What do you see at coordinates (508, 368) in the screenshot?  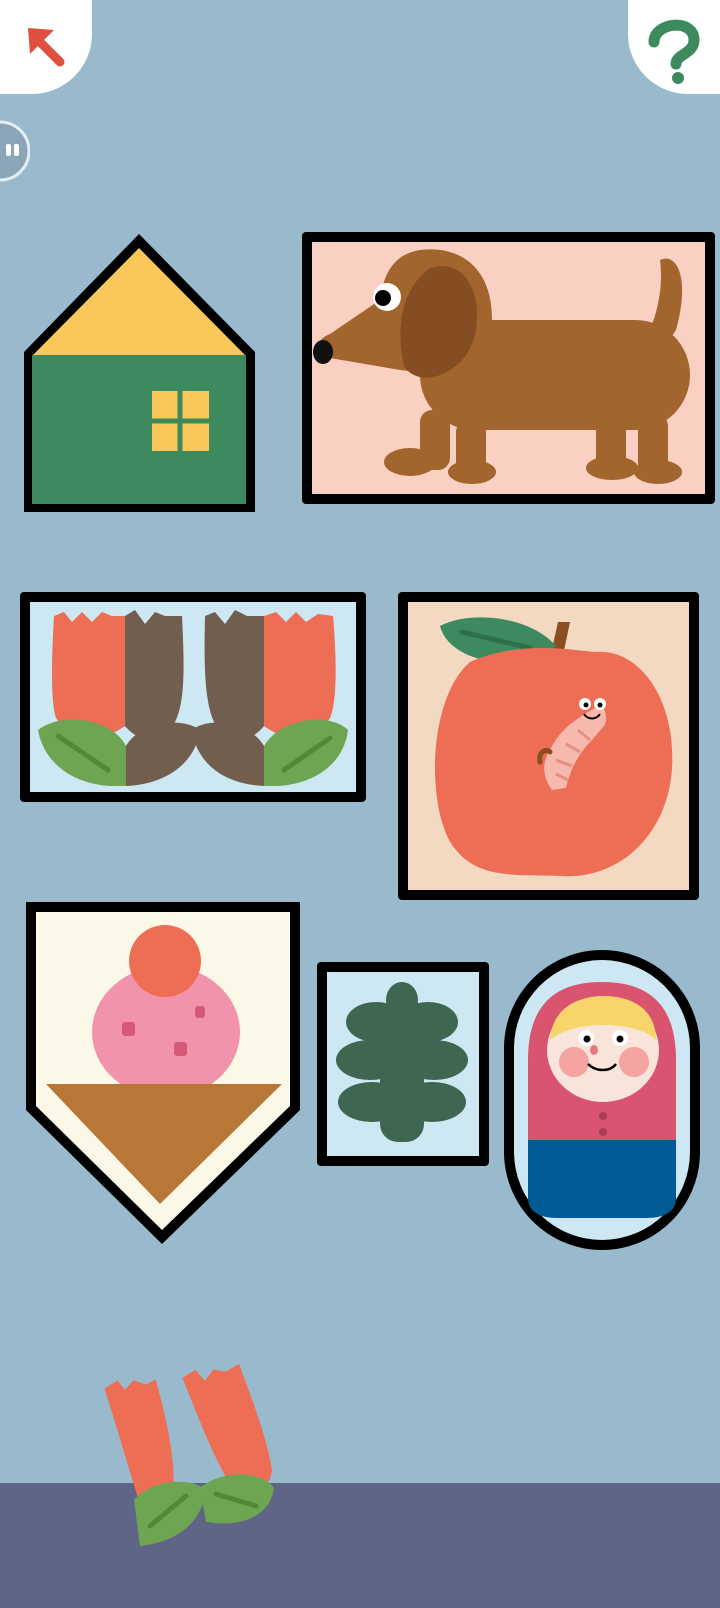 I see `frame-dog` at bounding box center [508, 368].